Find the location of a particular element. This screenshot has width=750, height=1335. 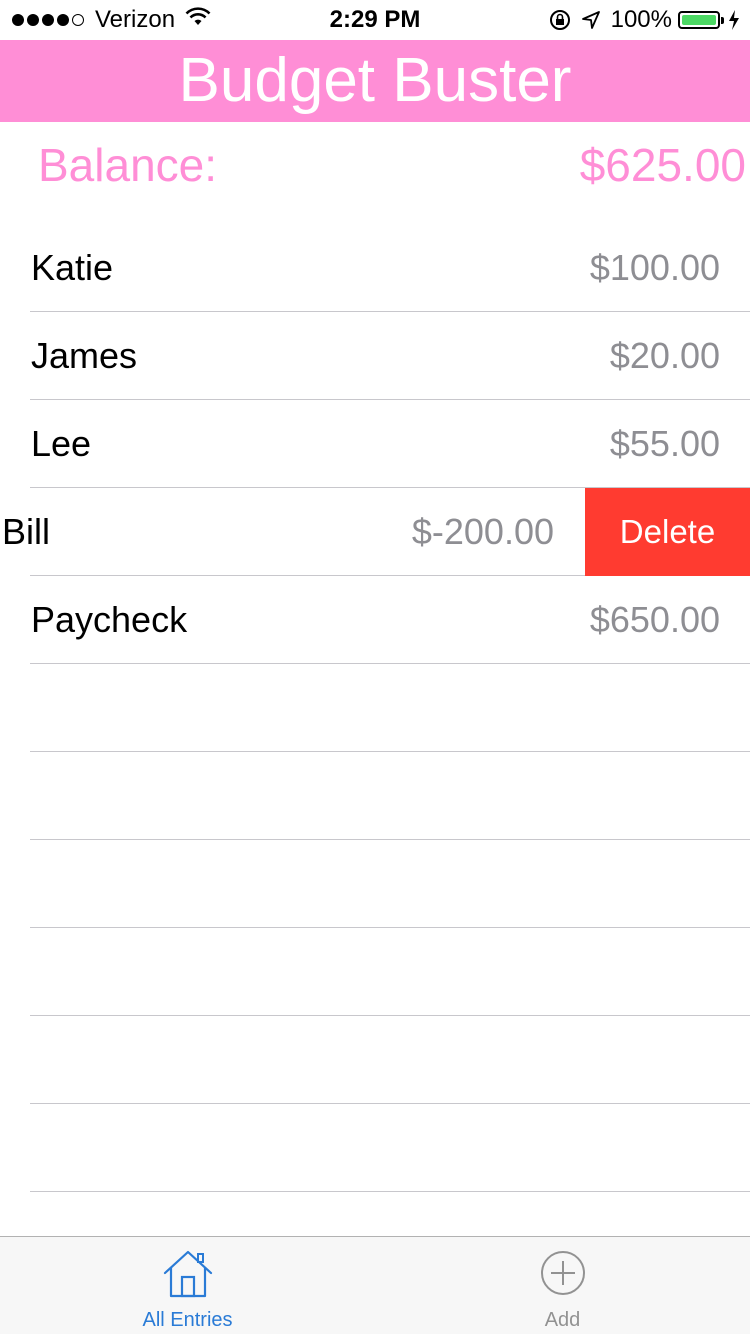

tab-all-entries: All Entries is located at coordinates (187, 1286).